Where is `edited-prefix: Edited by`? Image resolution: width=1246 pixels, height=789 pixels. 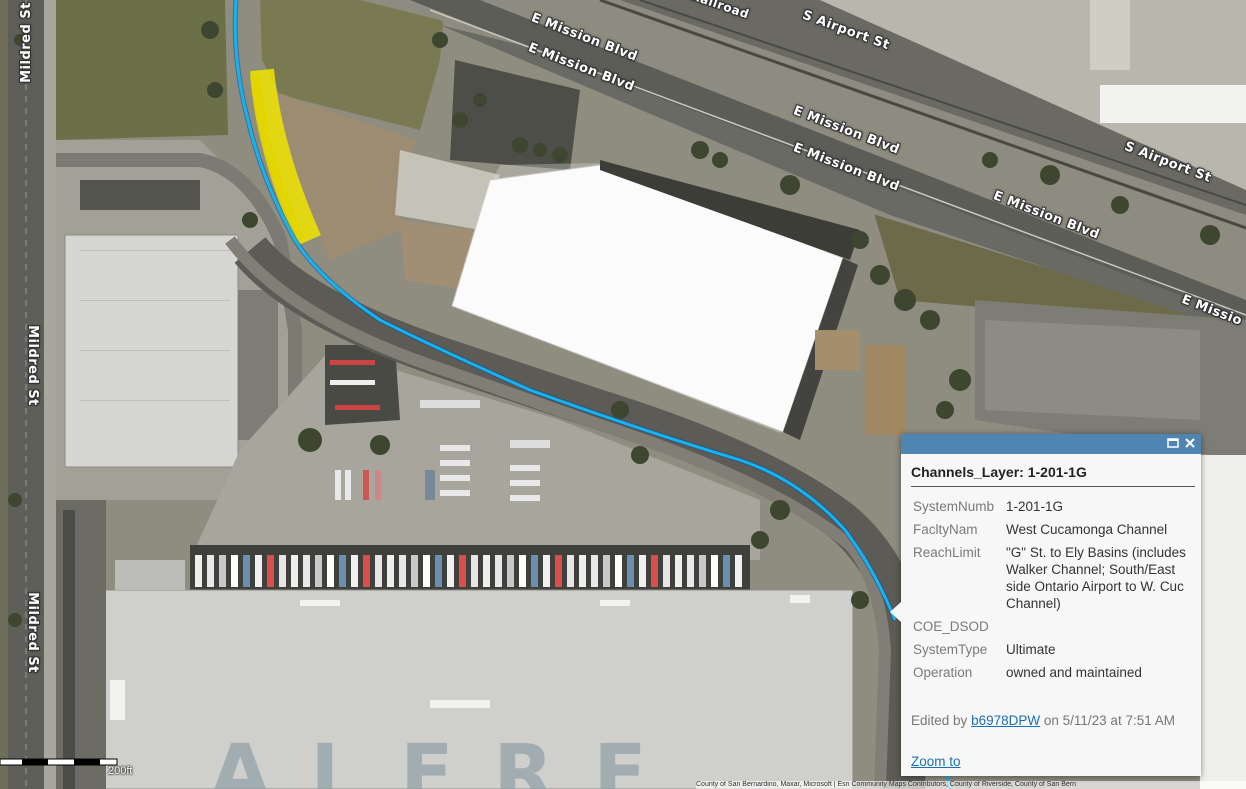 edited-prefix: Edited by is located at coordinates (939, 720).